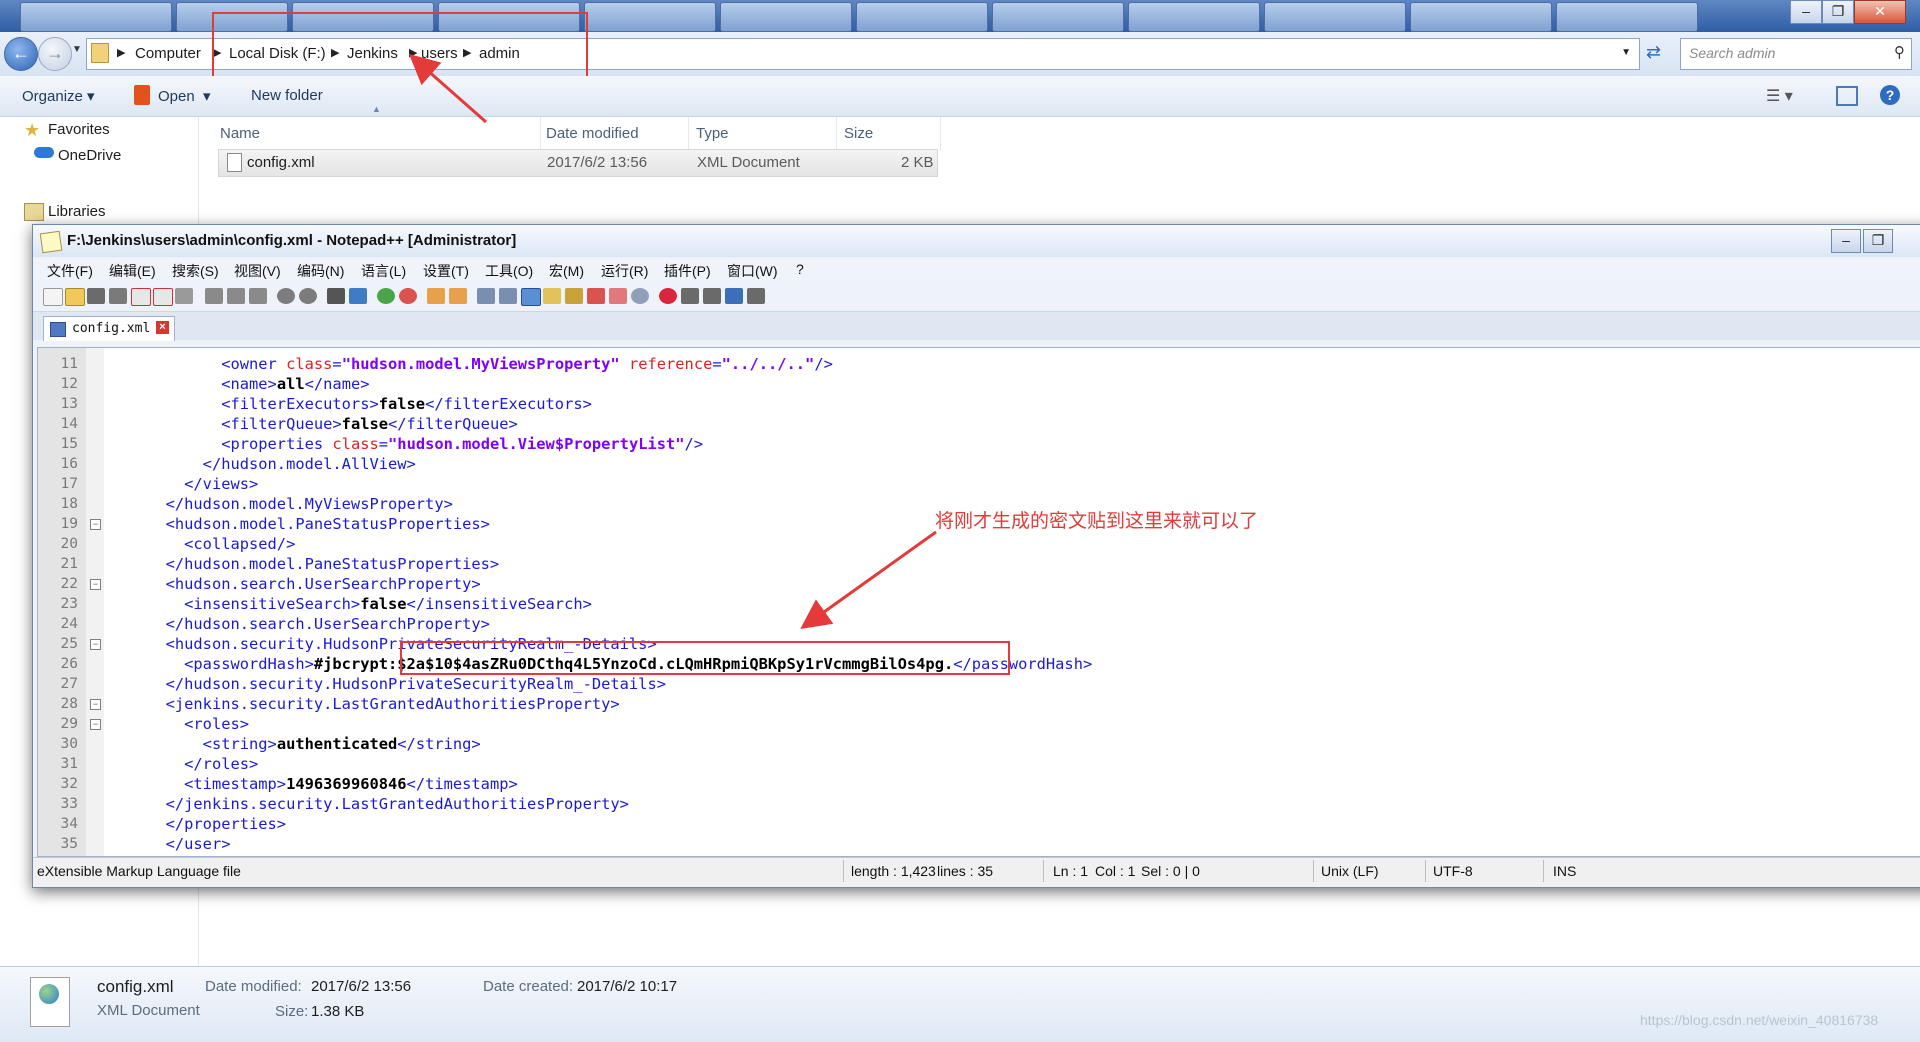 The image size is (1920, 1042). Describe the element at coordinates (1806, 12) in the screenshot. I see `minimize-button: –` at that location.